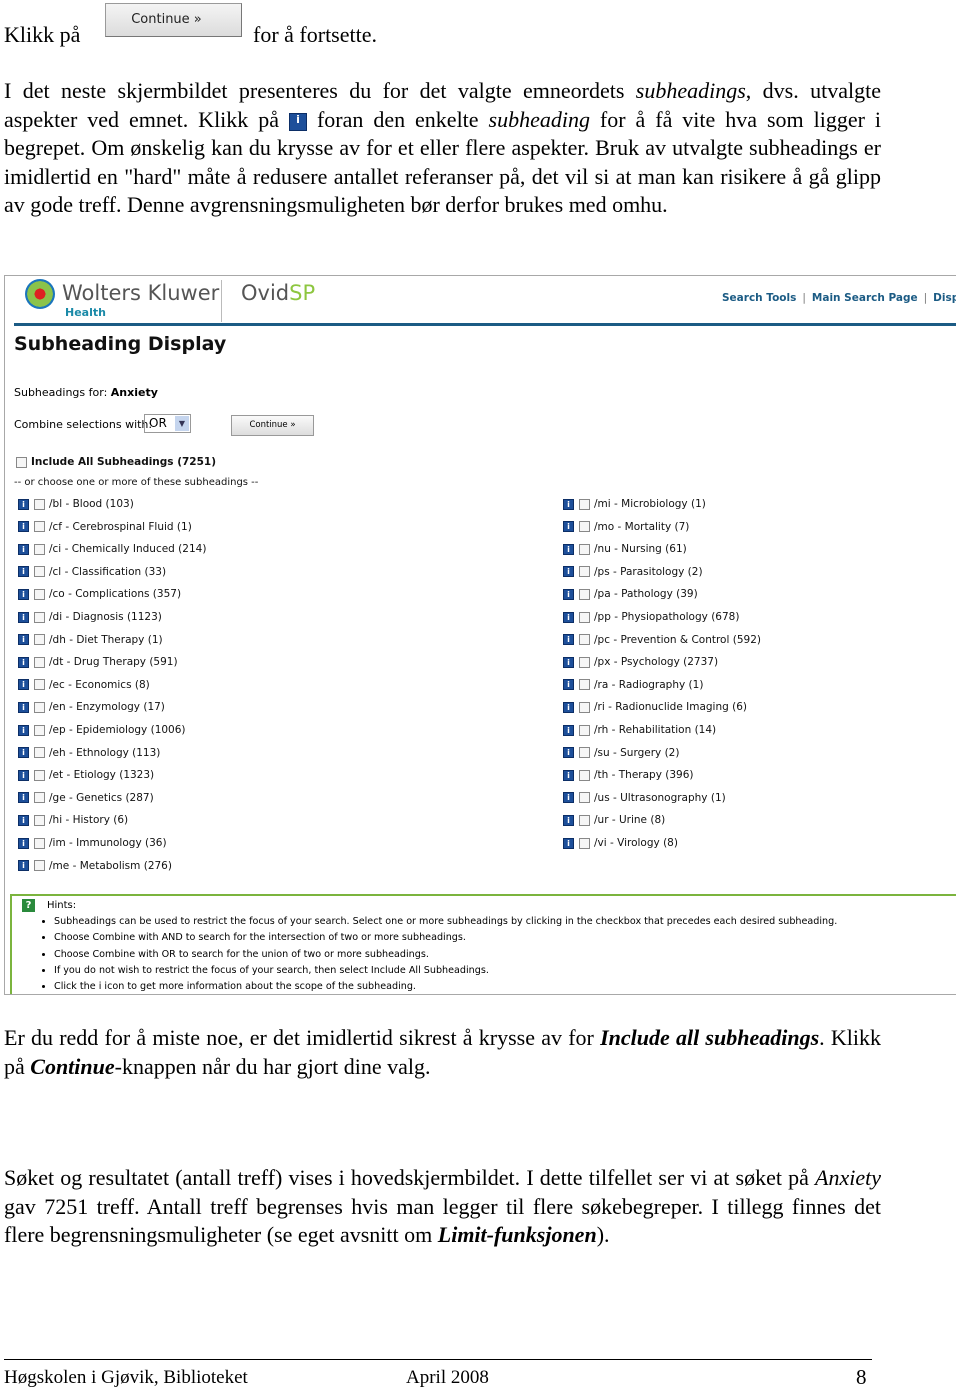 The image size is (960, 1392). I want to click on include-all-checkbox, so click(21, 462).